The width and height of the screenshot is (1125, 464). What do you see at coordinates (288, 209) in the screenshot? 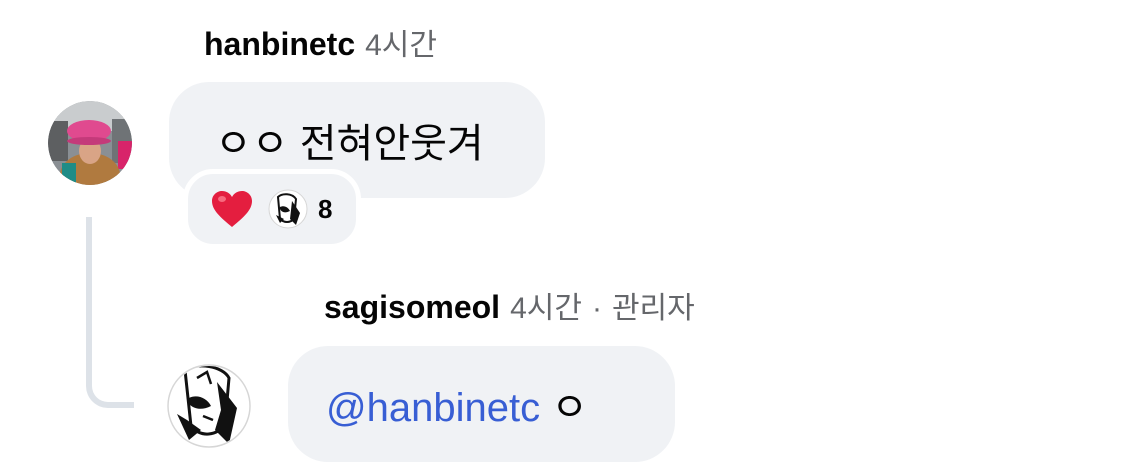
I see `reactor-avatar-icon` at bounding box center [288, 209].